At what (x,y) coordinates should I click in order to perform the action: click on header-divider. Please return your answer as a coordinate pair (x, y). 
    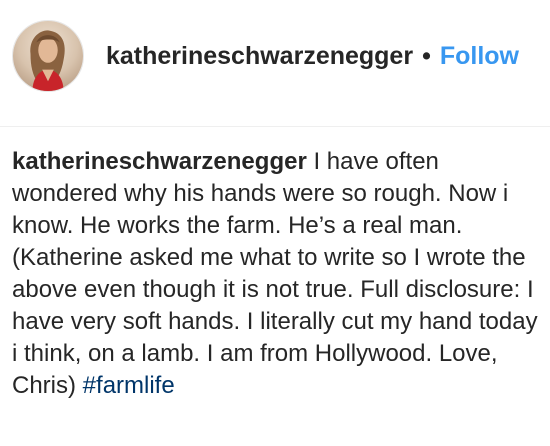
    Looking at the image, I should click on (275, 126).